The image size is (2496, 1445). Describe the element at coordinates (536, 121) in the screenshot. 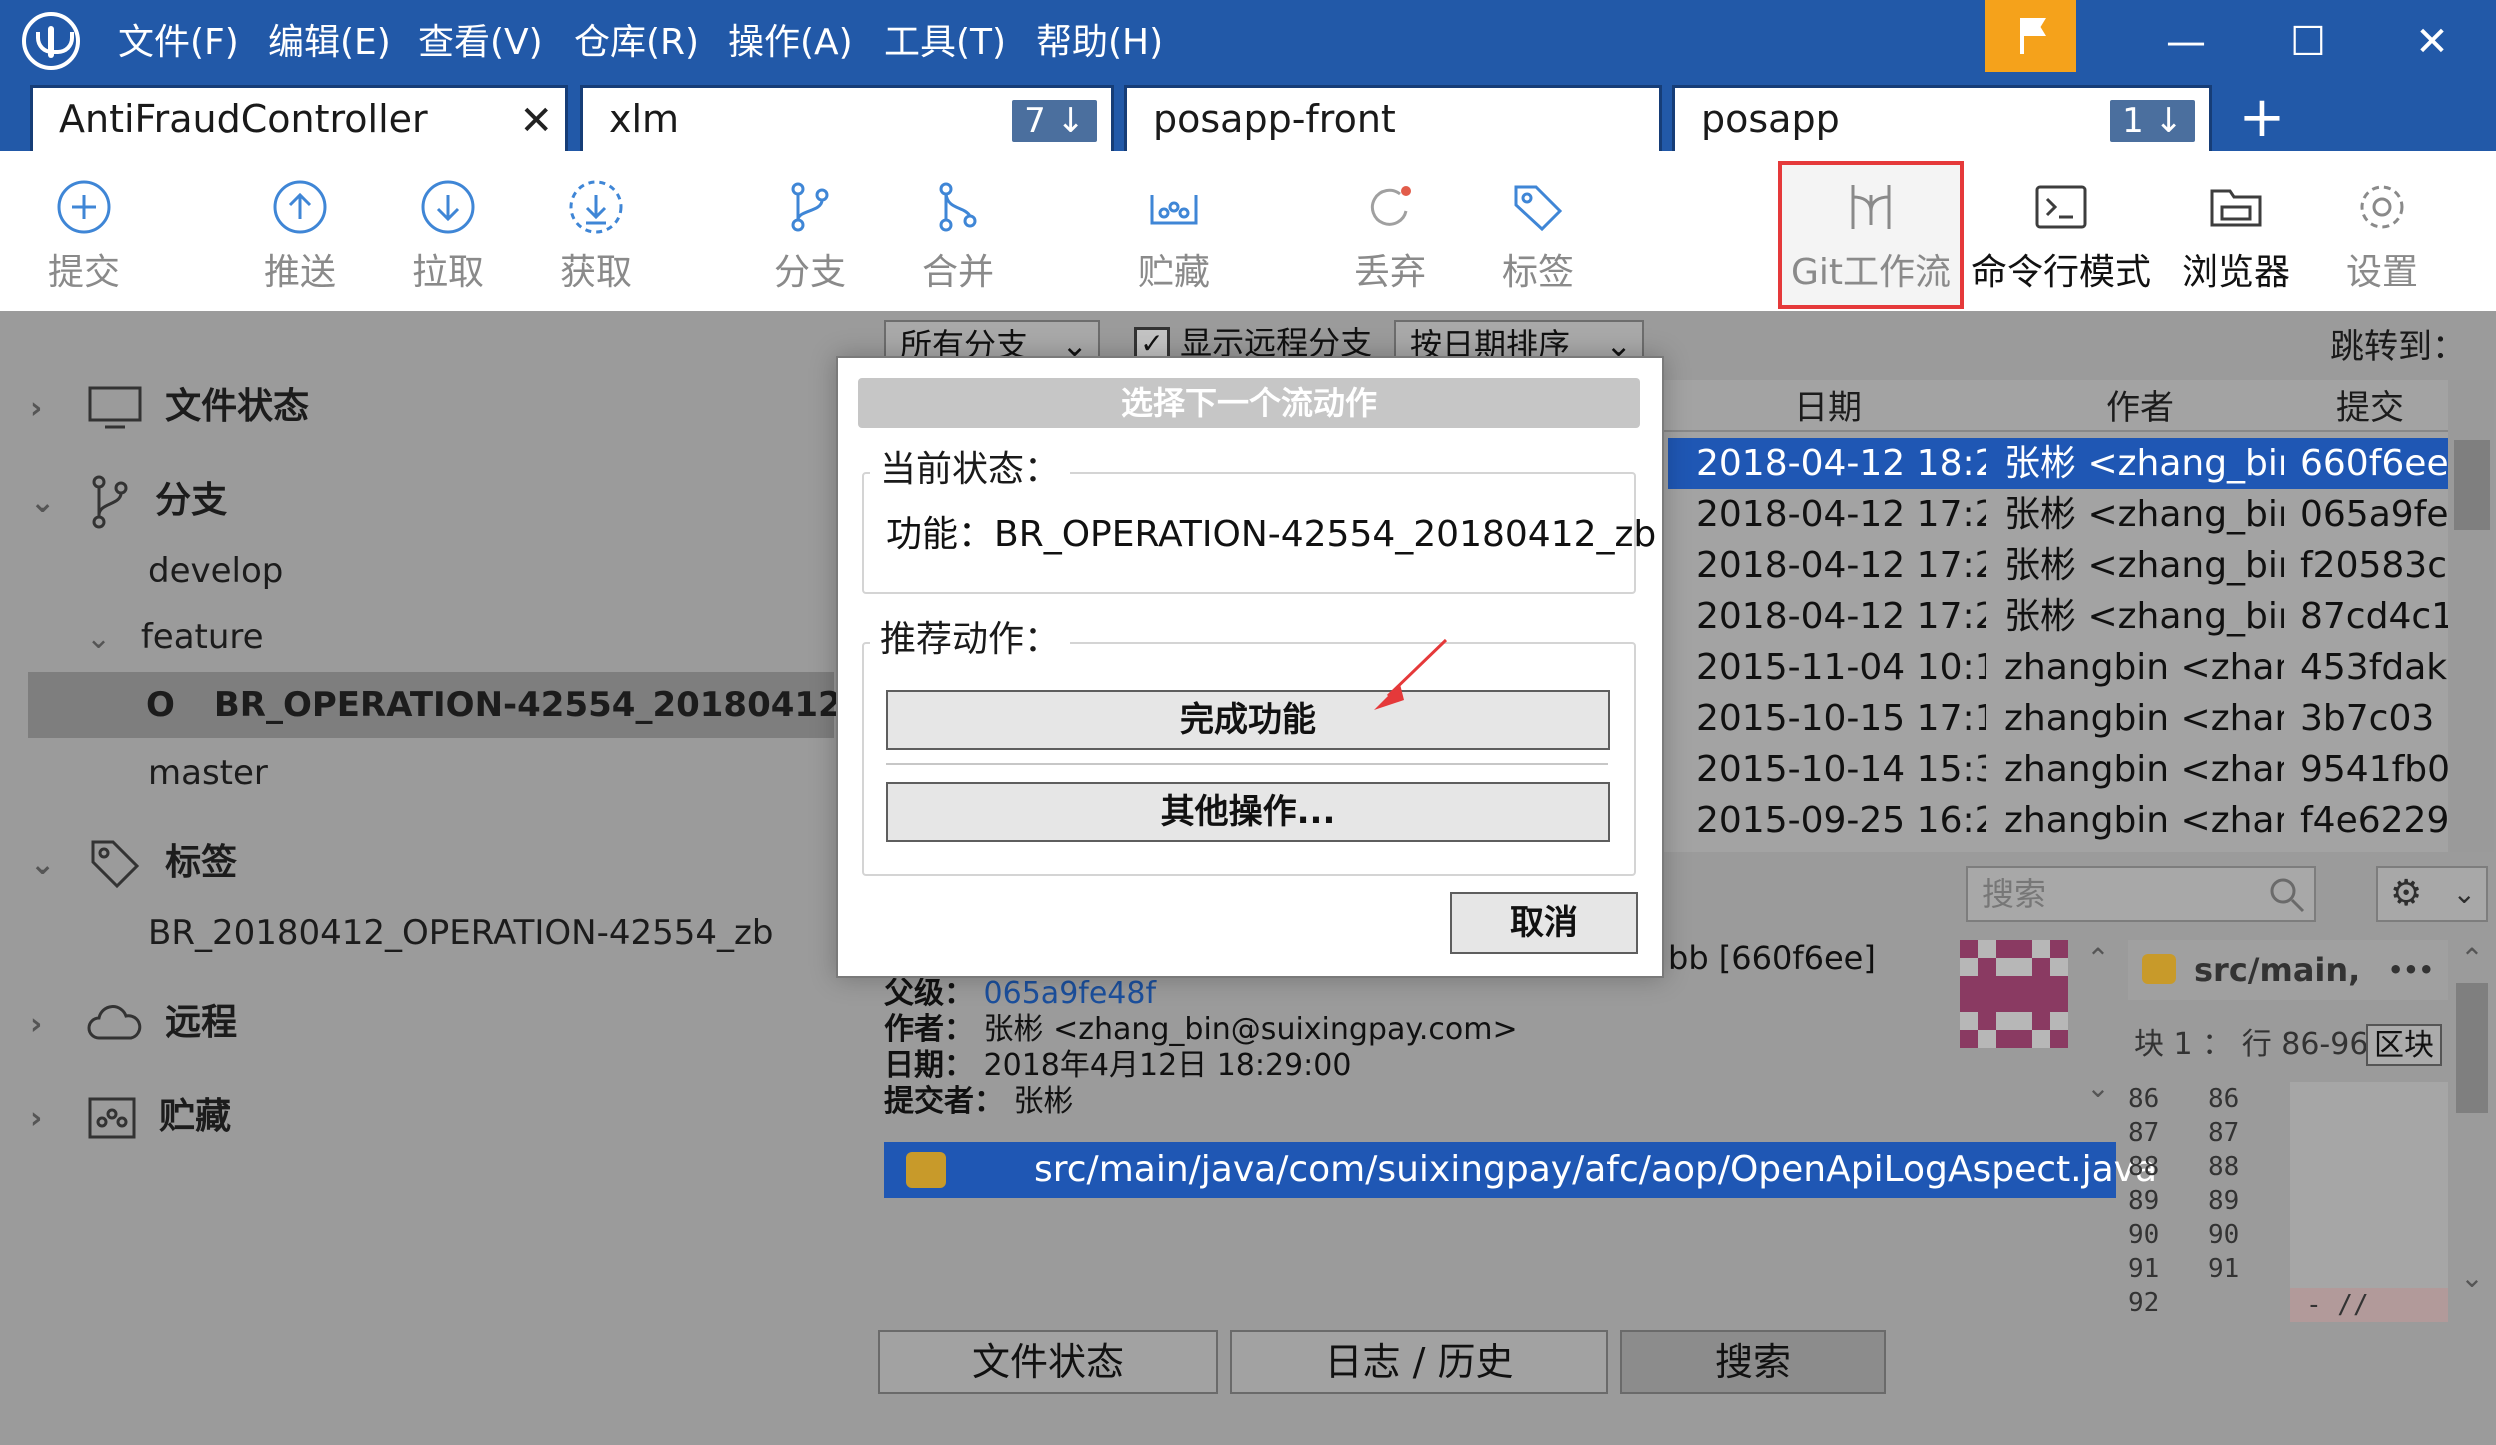

I see `close-tab-icon: ✕` at that location.